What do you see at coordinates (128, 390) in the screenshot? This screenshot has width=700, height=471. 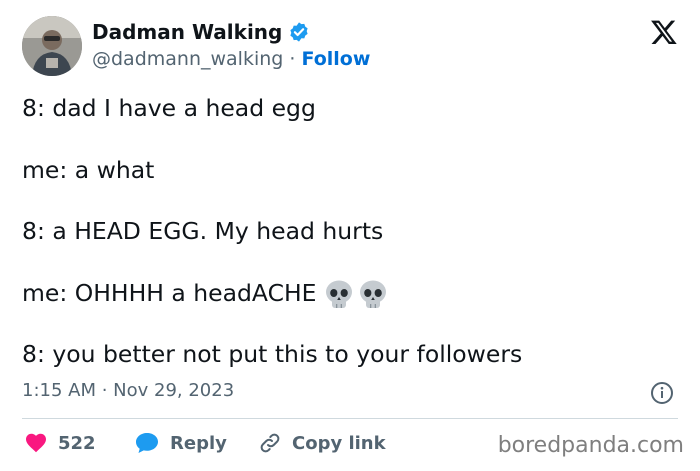 I see `tweet-timestamp: 1:15 AM · Nov 29, 2023` at bounding box center [128, 390].